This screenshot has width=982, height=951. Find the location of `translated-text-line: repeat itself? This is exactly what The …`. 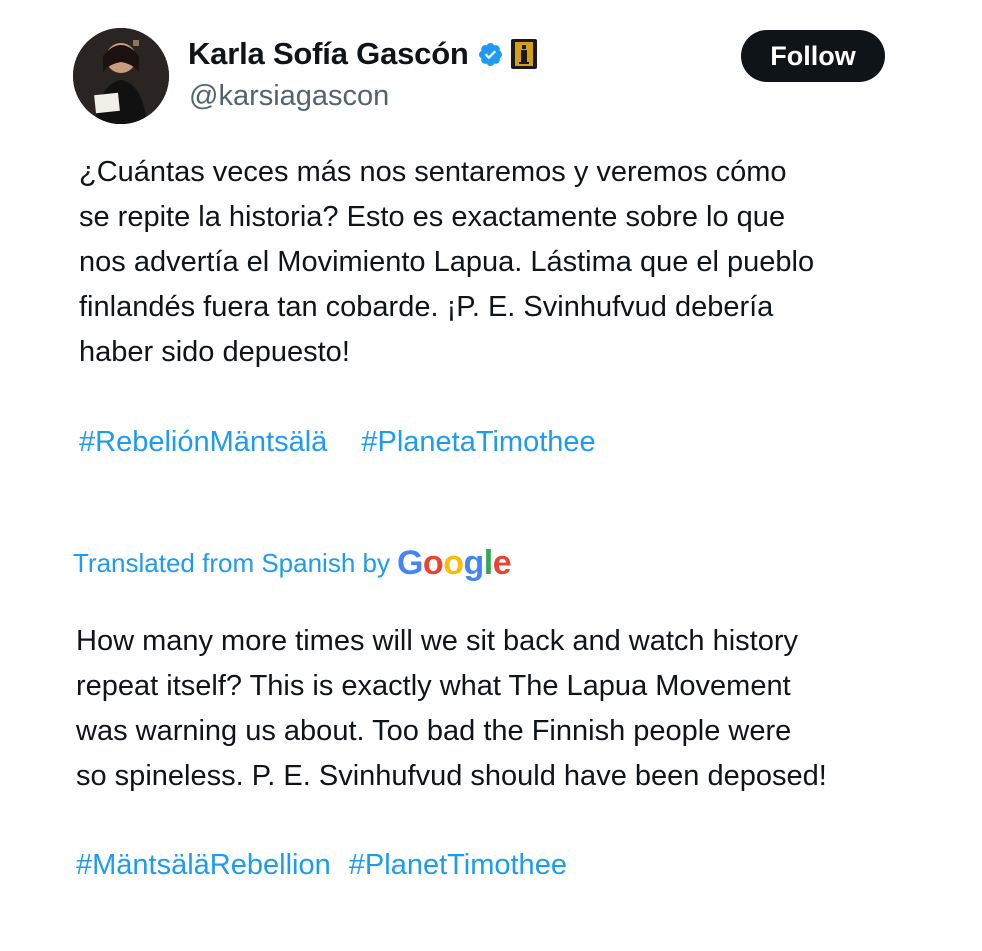

translated-text-line: repeat itself? This is exactly what The … is located at coordinates (433, 686).